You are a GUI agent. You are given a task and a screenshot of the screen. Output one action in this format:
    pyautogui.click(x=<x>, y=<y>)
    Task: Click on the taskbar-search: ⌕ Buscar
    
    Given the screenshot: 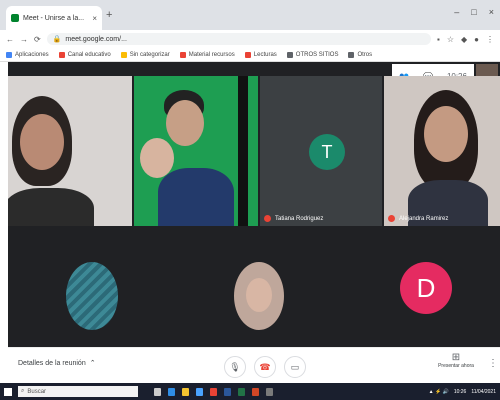 What is the action you would take?
    pyautogui.click(x=78, y=391)
    